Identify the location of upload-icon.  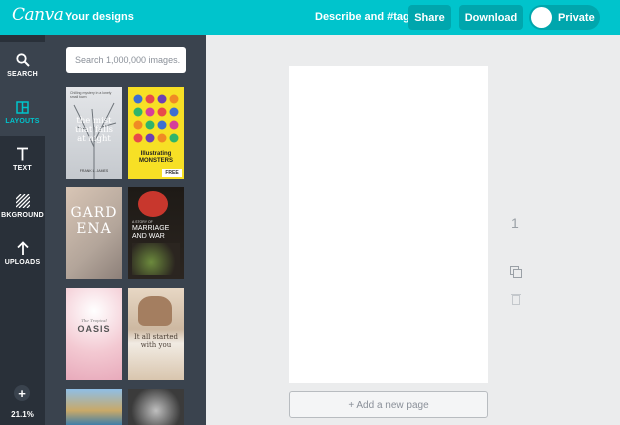
(22, 248).